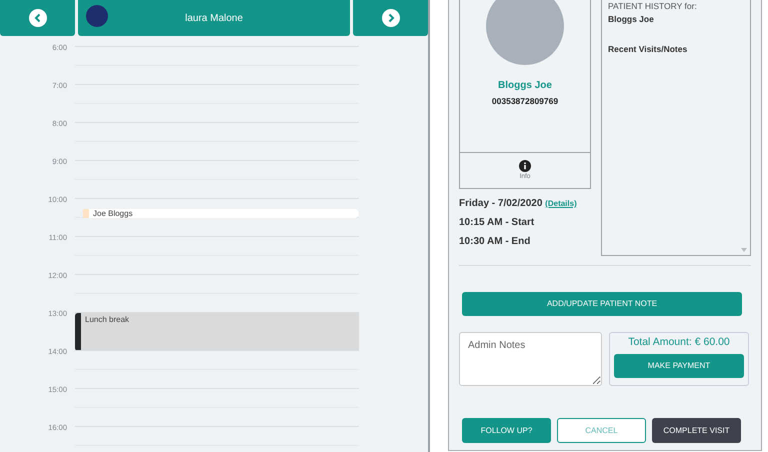 The height and width of the screenshot is (452, 768). Describe the element at coordinates (525, 101) in the screenshot. I see `patient-phone: 00353872809769` at that location.